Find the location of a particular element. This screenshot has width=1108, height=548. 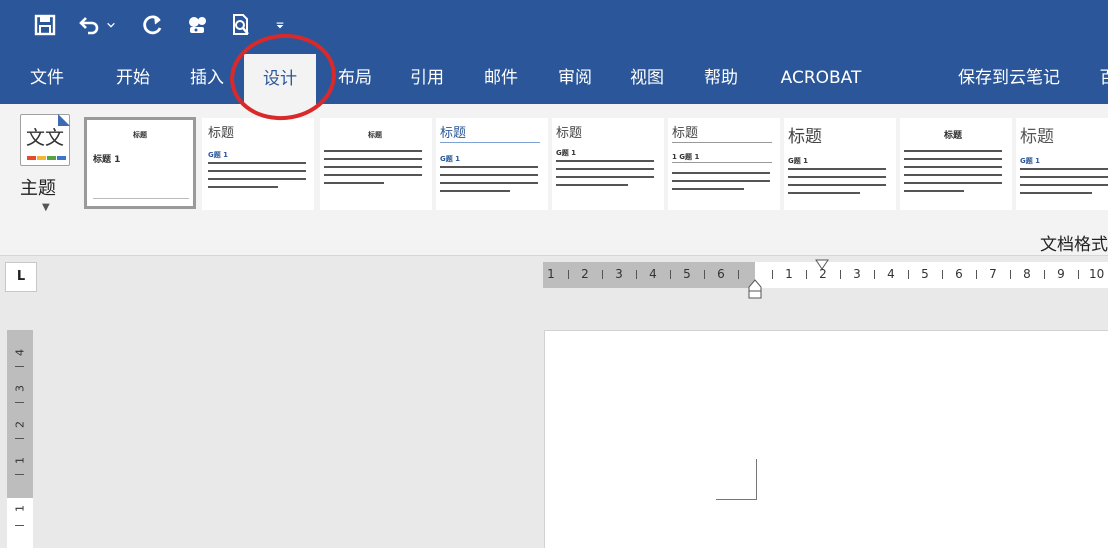

tab-review: 审阅 is located at coordinates (575, 78).